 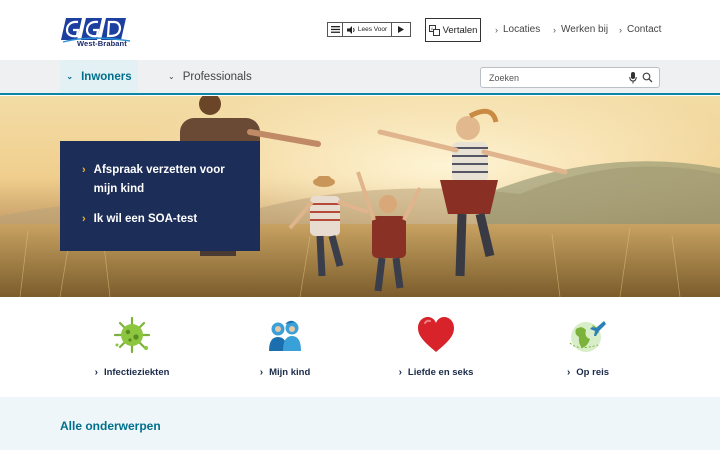 I want to click on tab-professionals-label: Professionals, so click(x=217, y=76).